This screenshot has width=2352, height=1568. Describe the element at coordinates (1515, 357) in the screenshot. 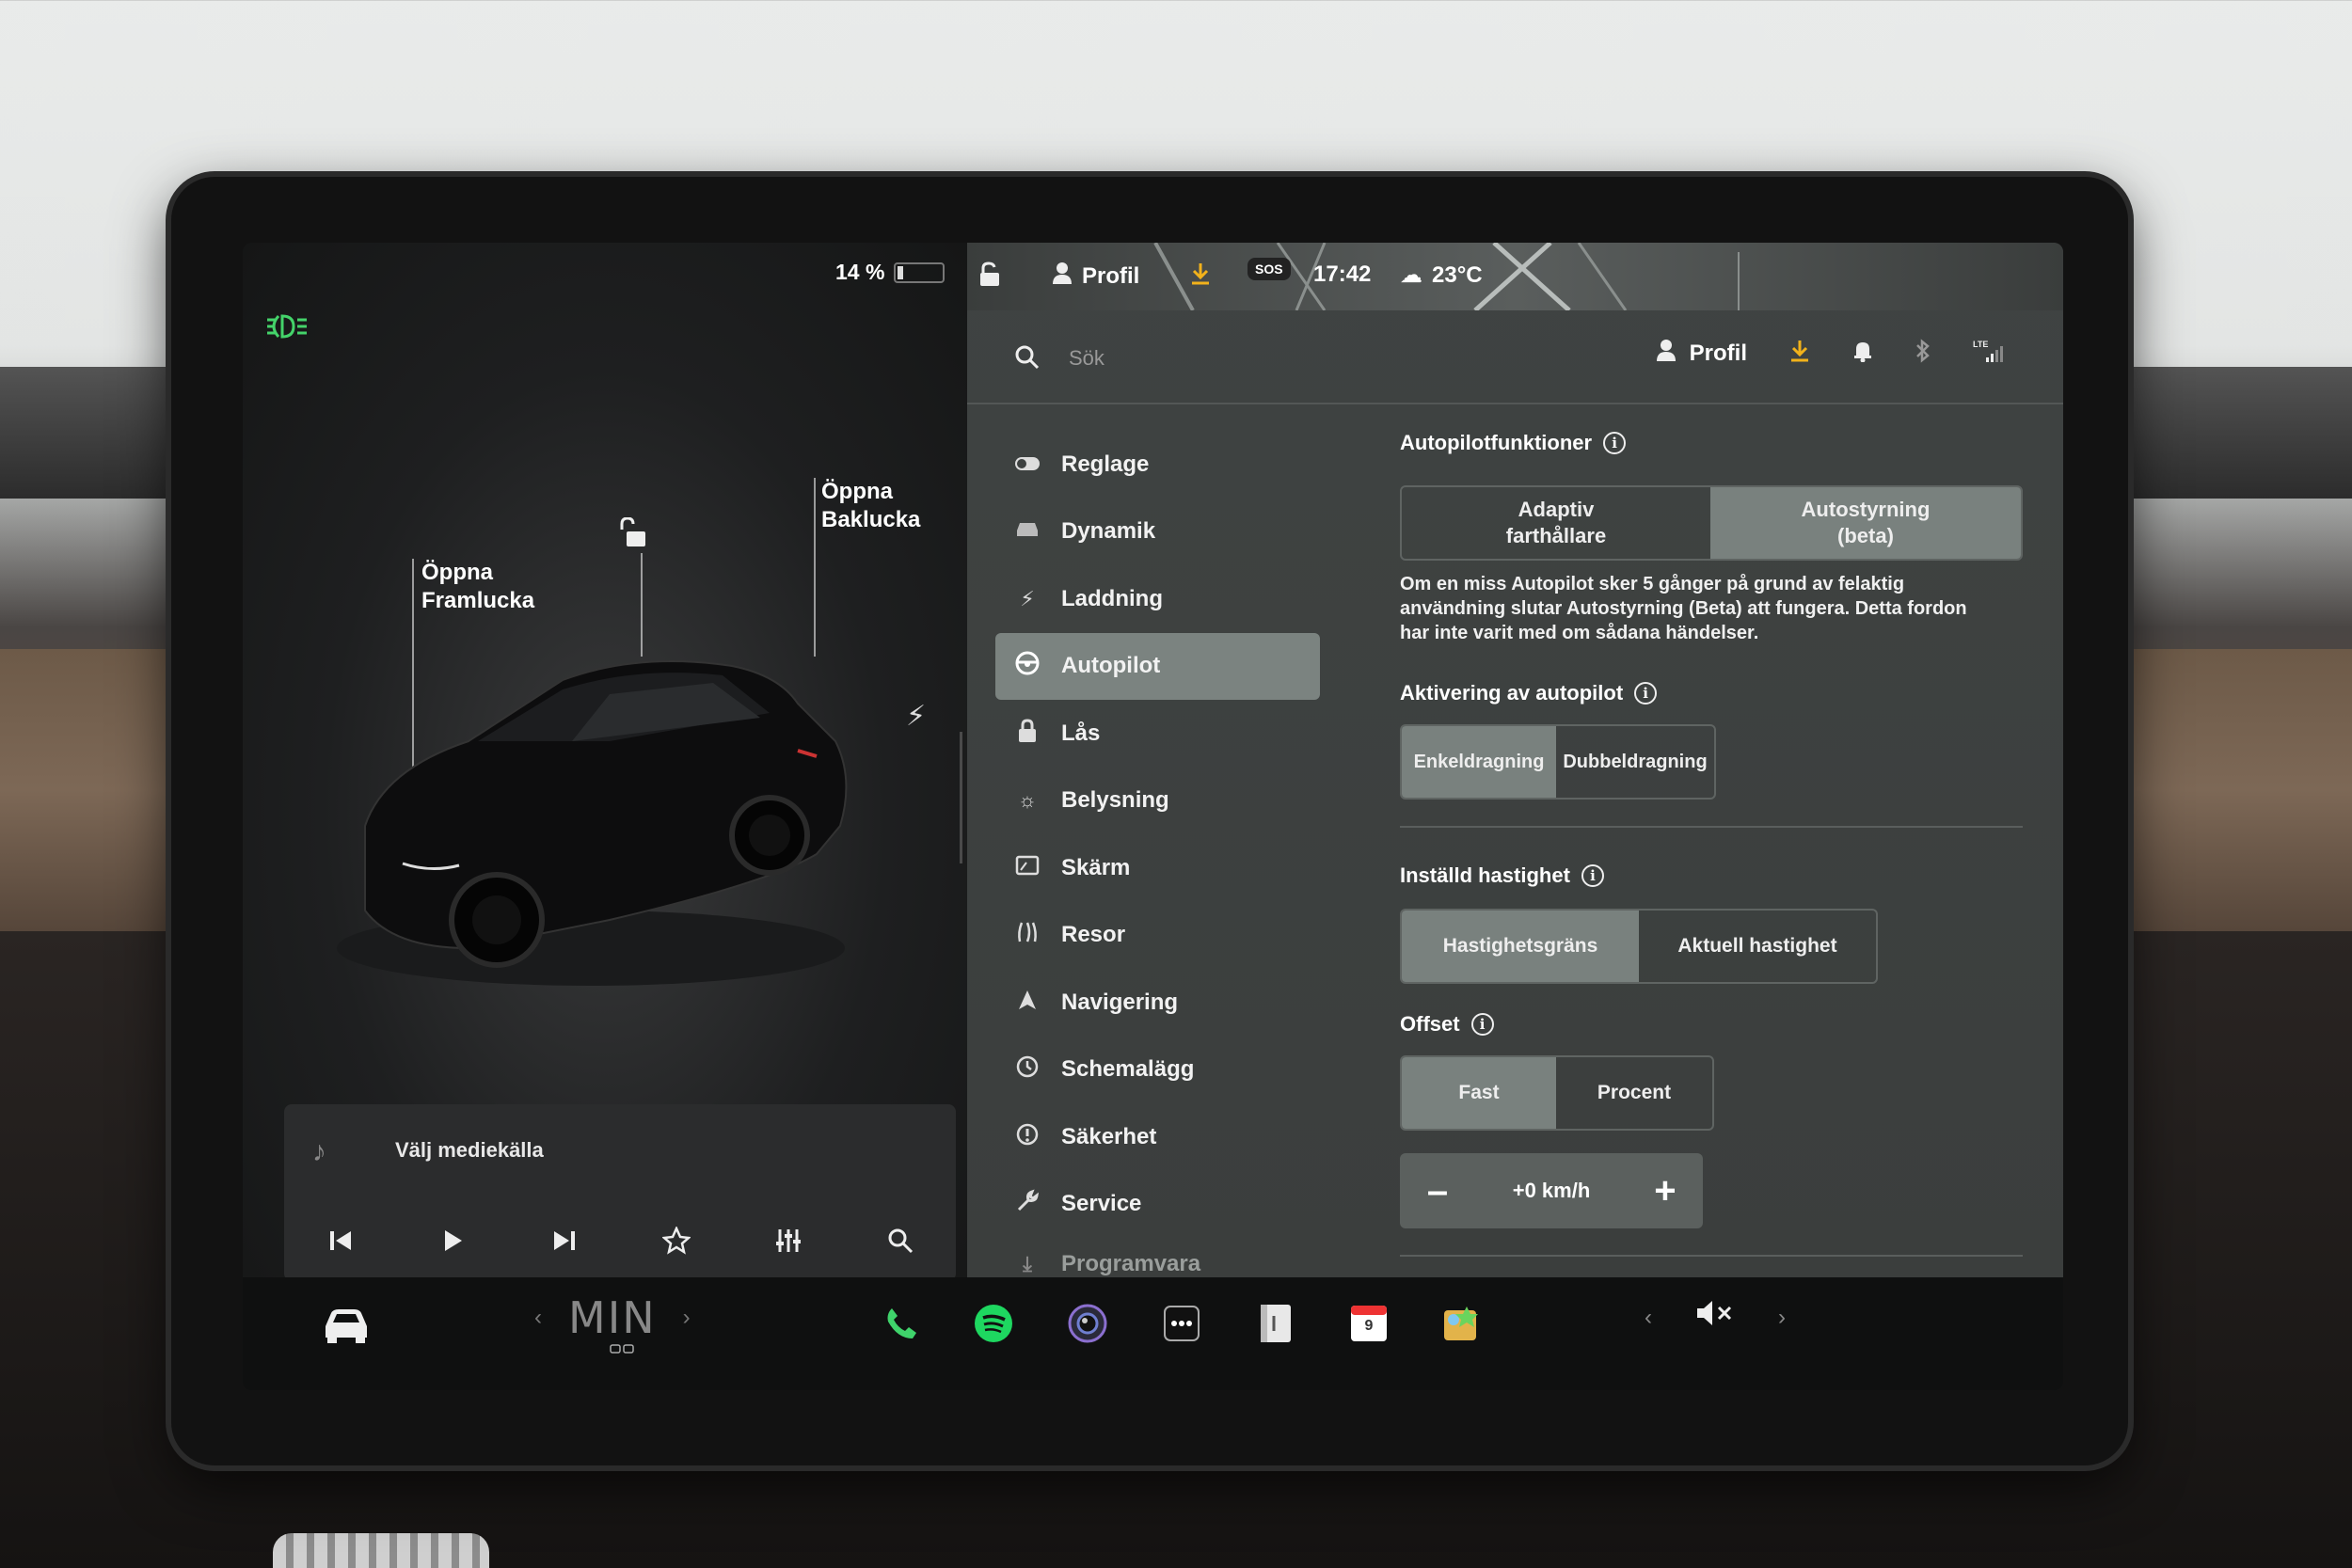

I see `settings-header: Sök Profil LTE` at that location.